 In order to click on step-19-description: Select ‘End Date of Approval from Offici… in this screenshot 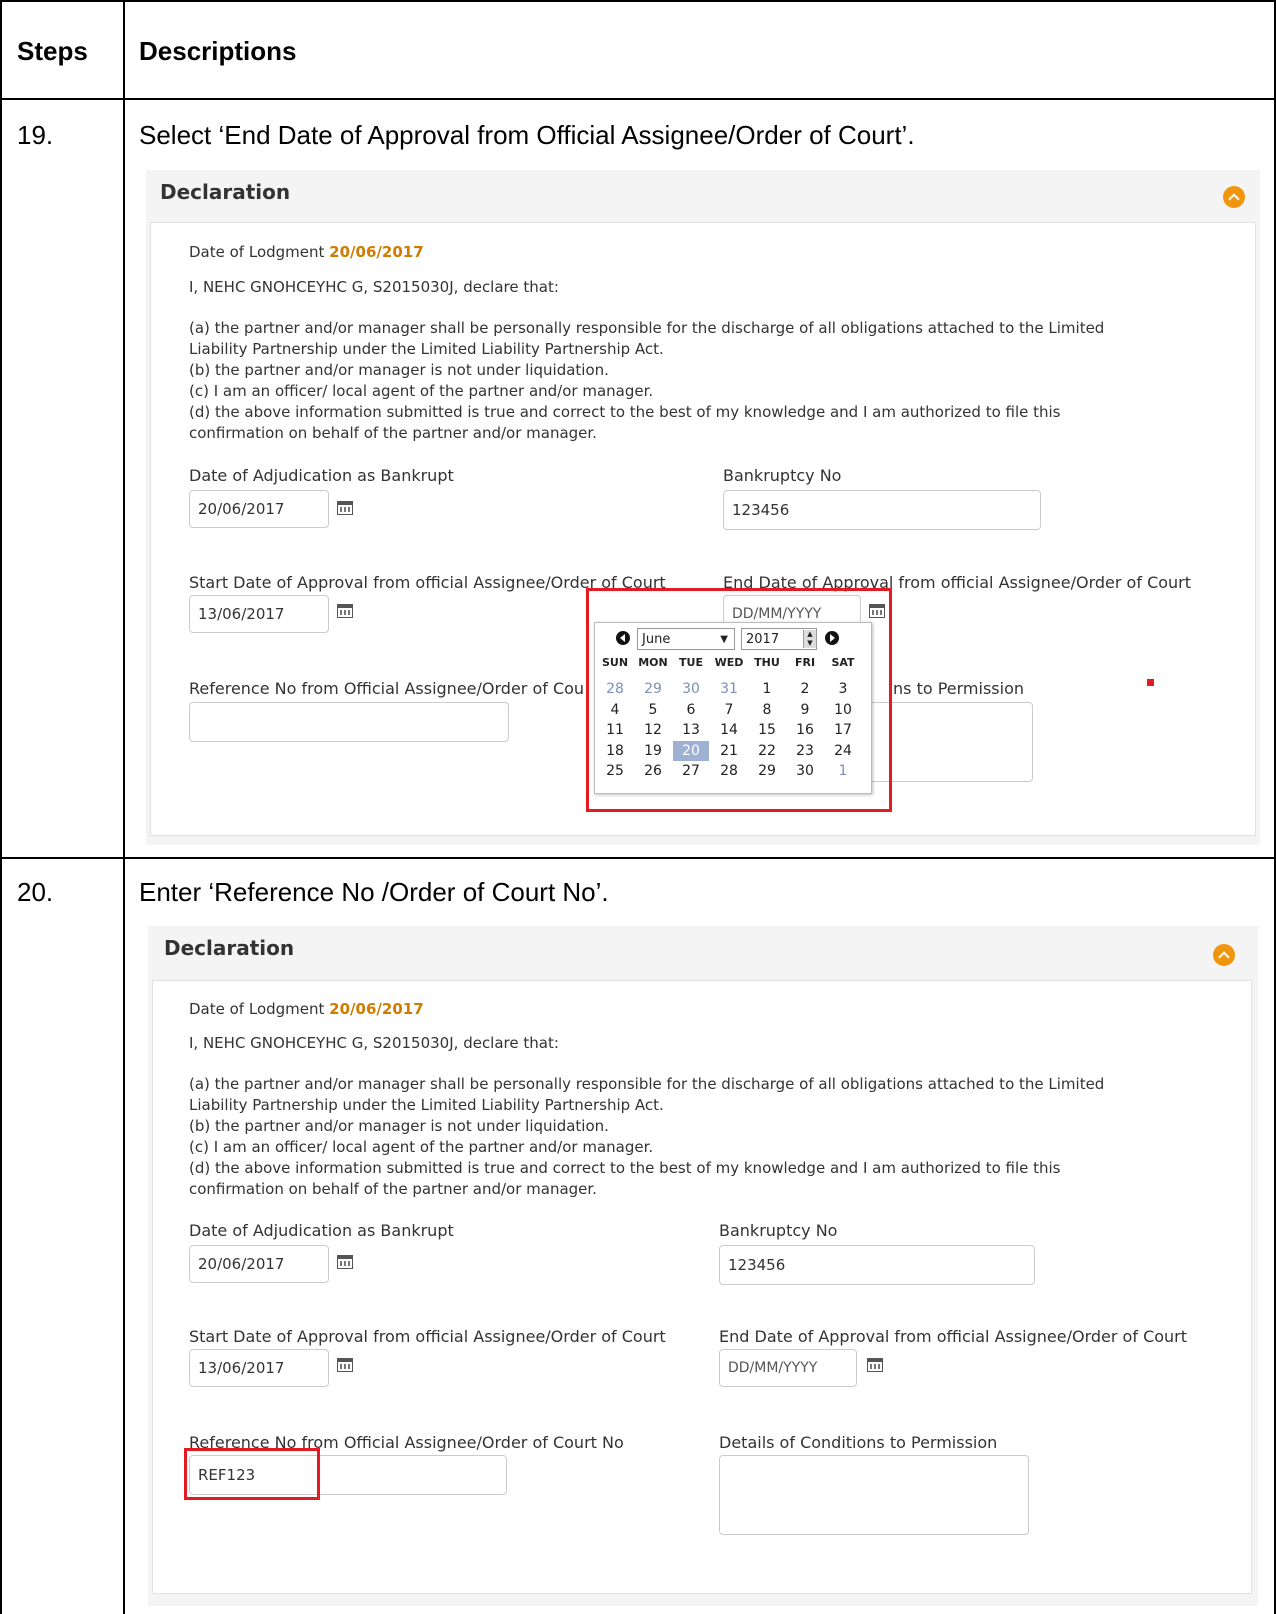, I will do `click(527, 135)`.